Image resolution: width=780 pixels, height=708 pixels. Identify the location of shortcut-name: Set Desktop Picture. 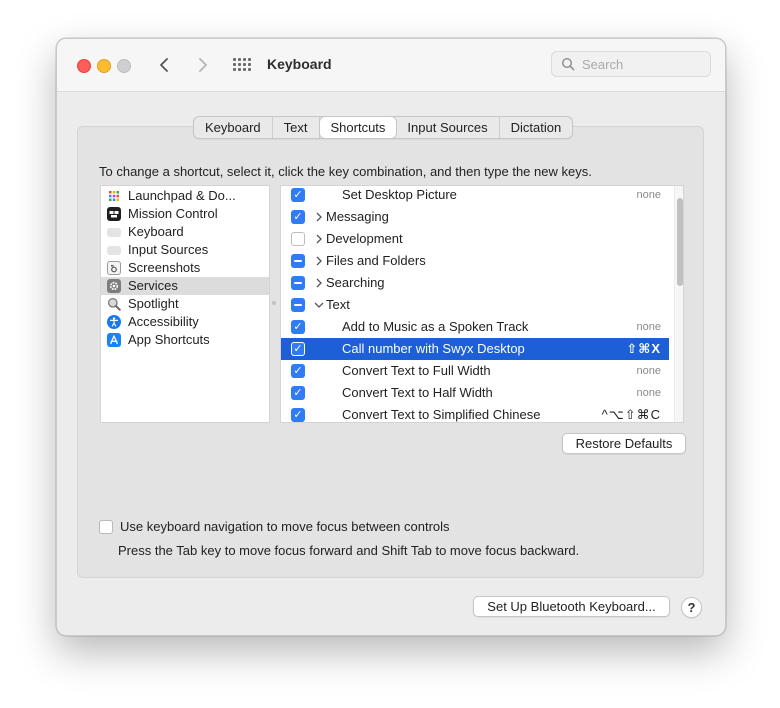
(399, 194).